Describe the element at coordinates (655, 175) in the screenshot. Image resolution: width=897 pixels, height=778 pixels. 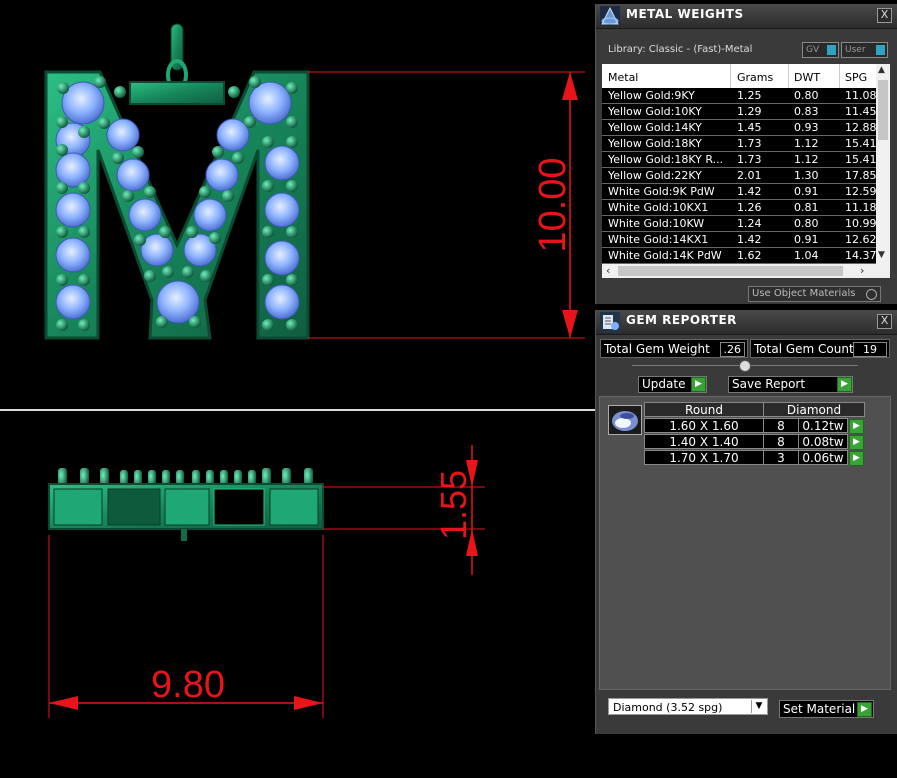
I see `metal-name-cell: Yellow Gold:22KY` at that location.